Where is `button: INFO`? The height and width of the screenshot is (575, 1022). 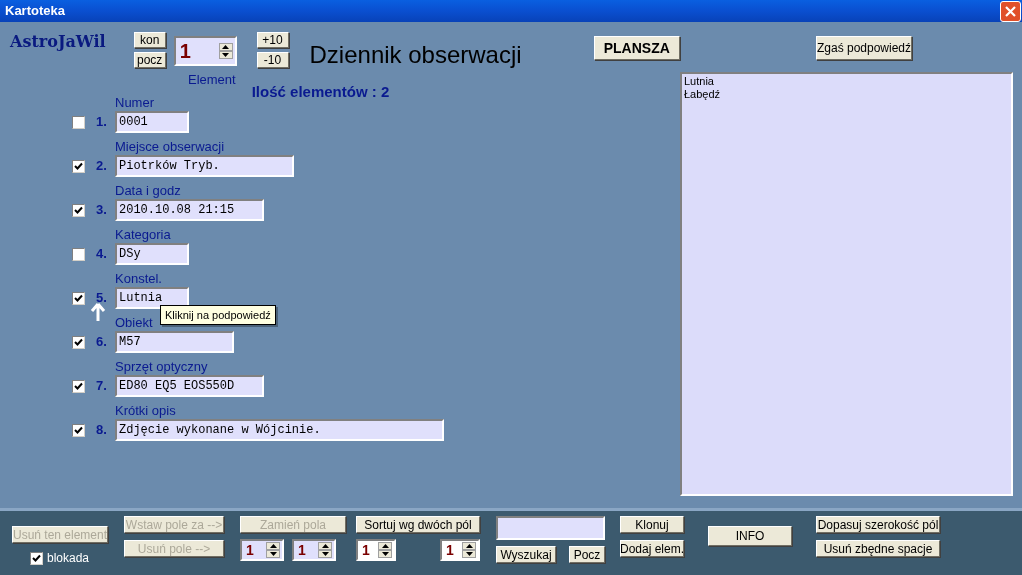 button: INFO is located at coordinates (750, 536).